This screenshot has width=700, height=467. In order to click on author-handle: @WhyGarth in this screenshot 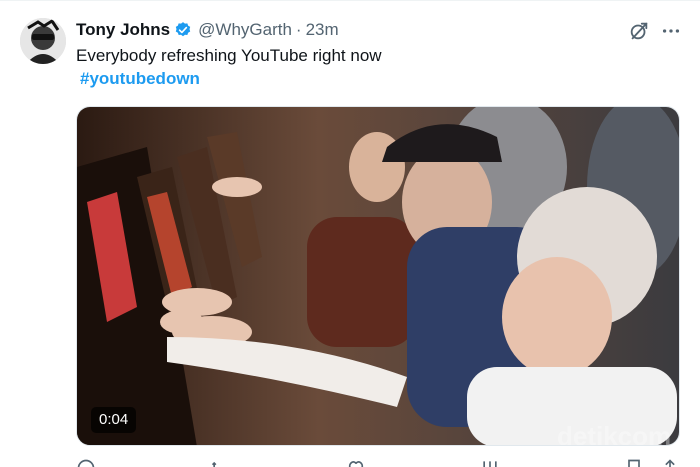, I will do `click(245, 30)`.